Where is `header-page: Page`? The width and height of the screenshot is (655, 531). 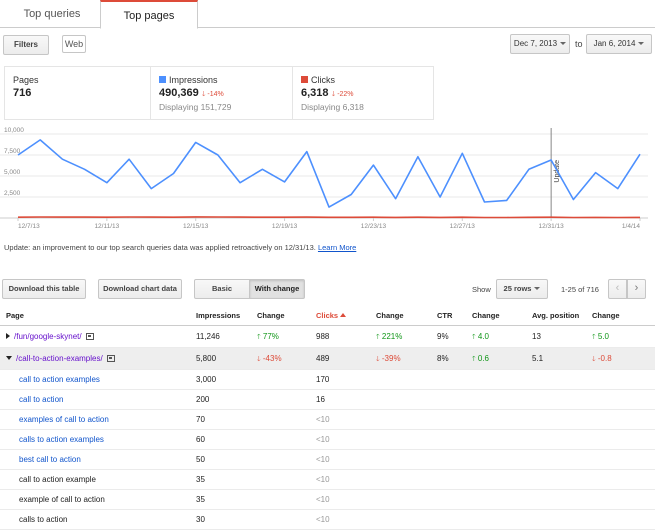 header-page: Page is located at coordinates (15, 316).